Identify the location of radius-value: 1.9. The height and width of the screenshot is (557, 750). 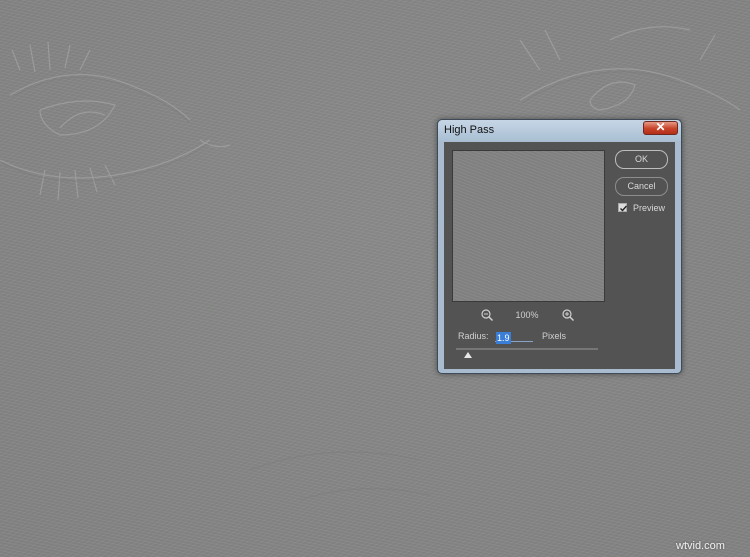
(503, 338).